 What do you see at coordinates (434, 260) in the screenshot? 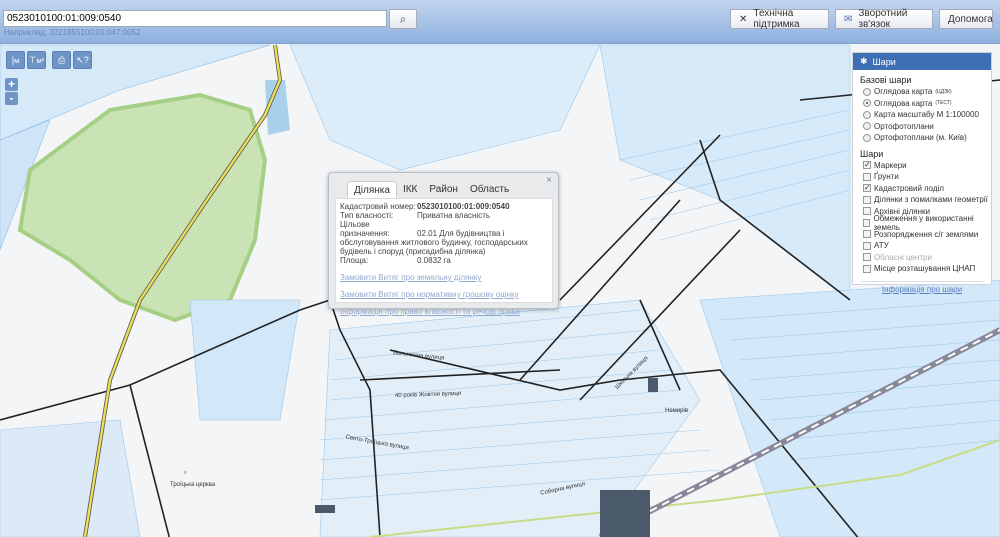
I see `area-value: 0.0832 га` at bounding box center [434, 260].